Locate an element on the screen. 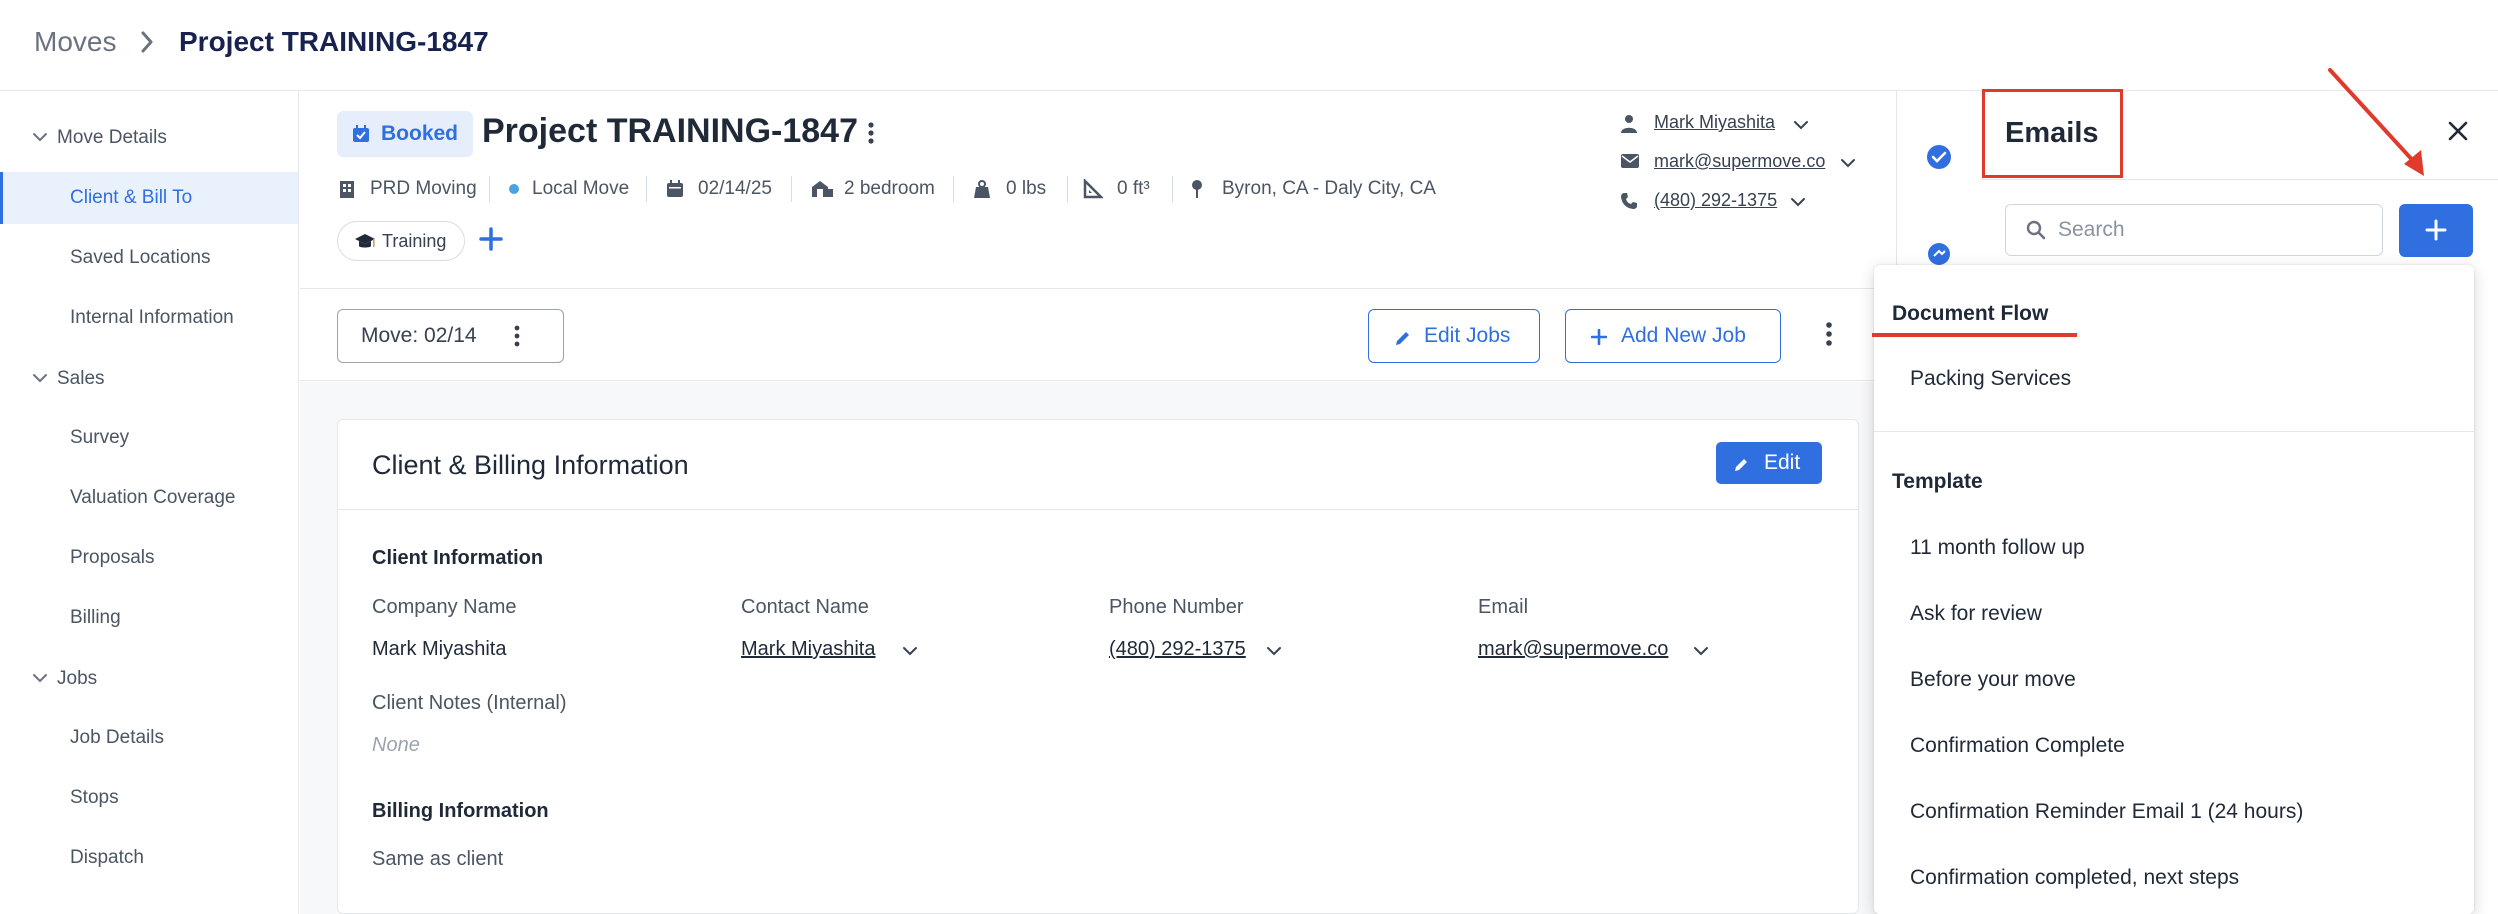 The width and height of the screenshot is (2498, 914). contact-name: Mark Miyashita is located at coordinates (1720, 124).